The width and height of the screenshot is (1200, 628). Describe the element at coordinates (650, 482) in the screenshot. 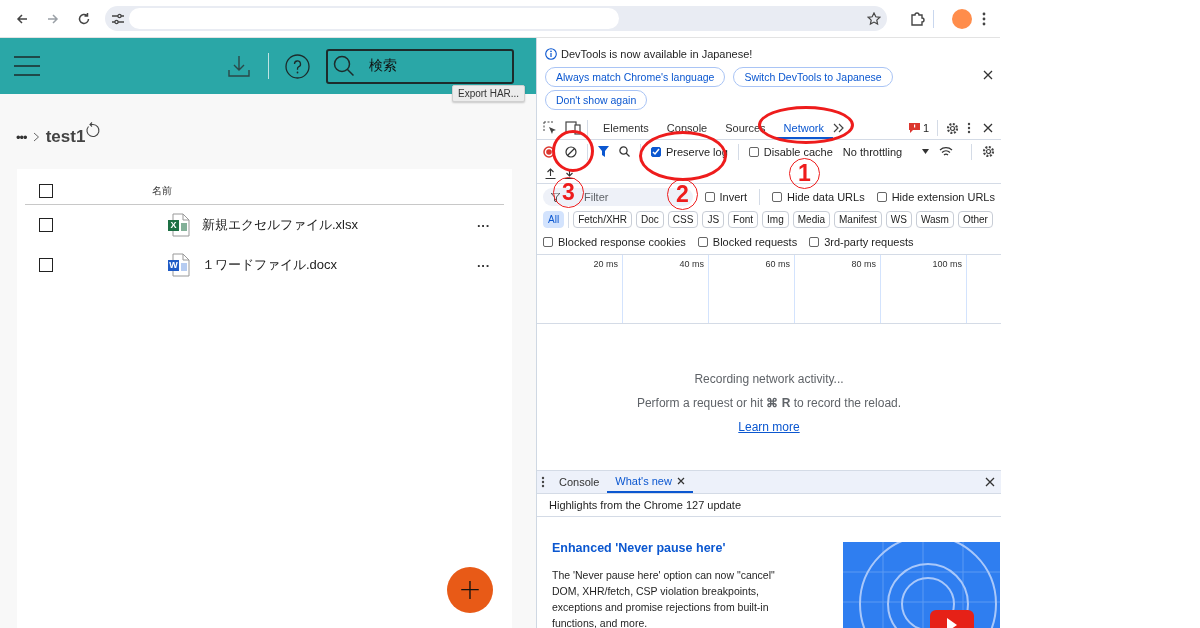

I see `drawer-tab: What's new` at that location.